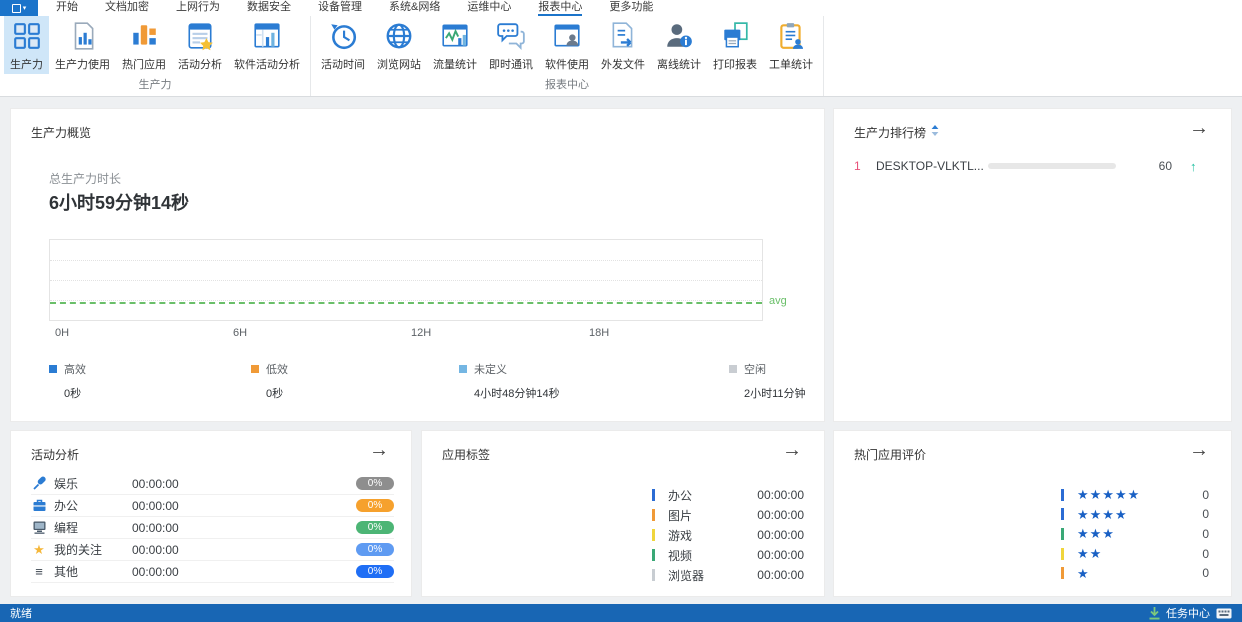 This screenshot has height=622, width=1242. Describe the element at coordinates (1102, 514) in the screenshot. I see `star-rating: ★★★★` at that location.